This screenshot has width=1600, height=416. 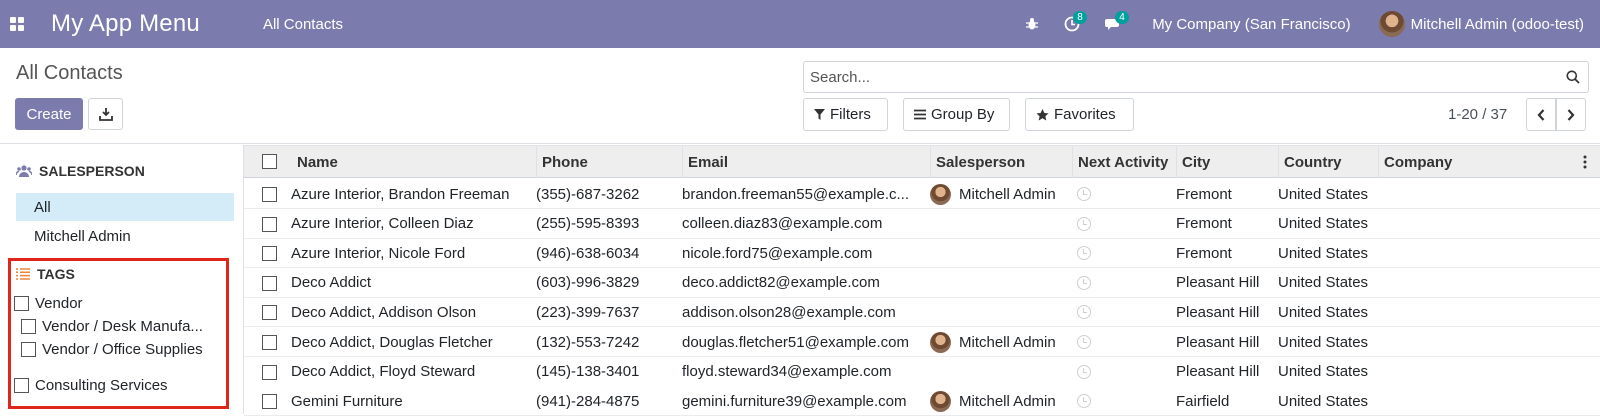 I want to click on name-cell: Azure Interior, Colleen Diaz, so click(x=411, y=224).